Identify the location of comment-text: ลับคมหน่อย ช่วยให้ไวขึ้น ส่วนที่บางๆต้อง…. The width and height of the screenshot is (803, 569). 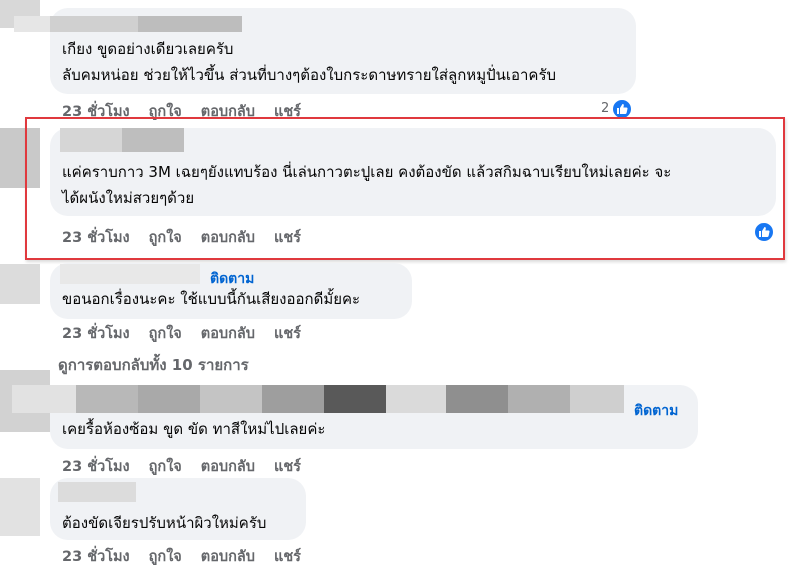
(309, 75).